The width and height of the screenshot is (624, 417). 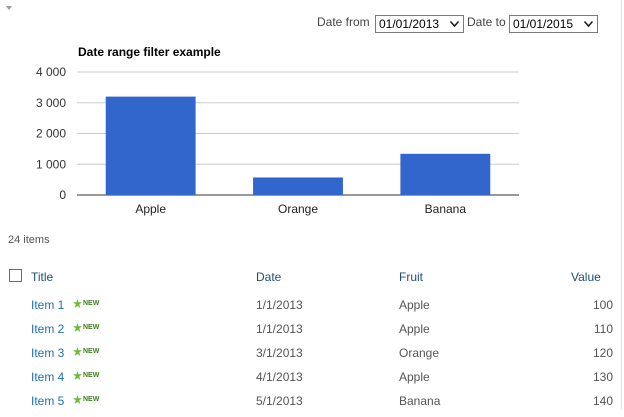 I want to click on select-all-checkbox, so click(x=15, y=275).